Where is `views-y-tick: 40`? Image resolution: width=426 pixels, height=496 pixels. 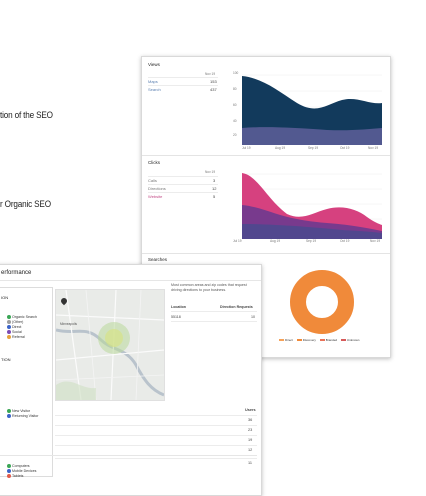
views-y-tick: 40 is located at coordinates (235, 121).